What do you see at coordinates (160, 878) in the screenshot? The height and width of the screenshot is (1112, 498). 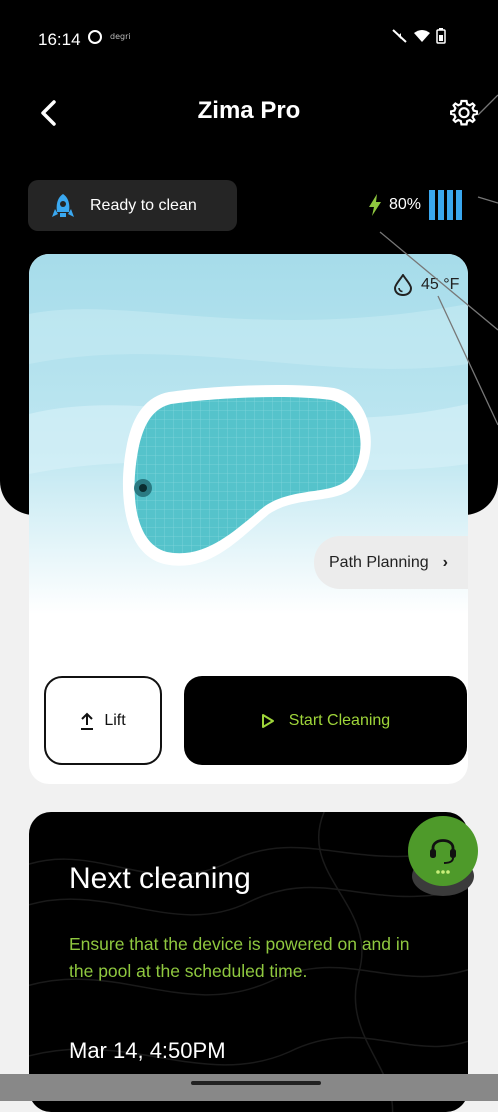 I see `next-cleaning-title: Next cleaning` at bounding box center [160, 878].